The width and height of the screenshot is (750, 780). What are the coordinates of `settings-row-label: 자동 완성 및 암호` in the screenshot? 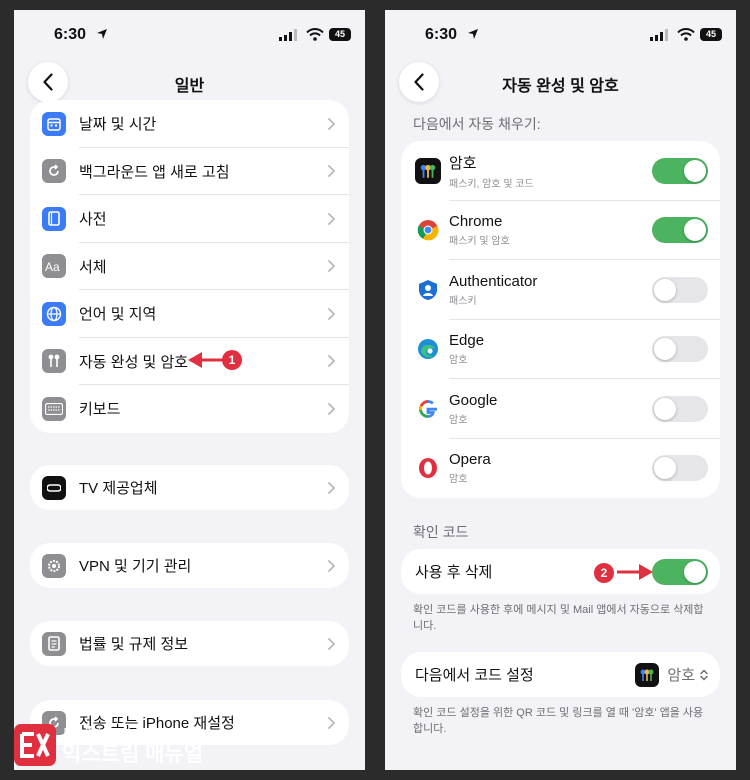 It's located at (134, 362).